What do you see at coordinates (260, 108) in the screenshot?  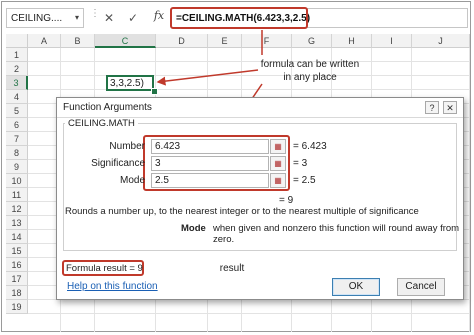 I see `dialog-title-bar: Function Arguments ? ✕` at bounding box center [260, 108].